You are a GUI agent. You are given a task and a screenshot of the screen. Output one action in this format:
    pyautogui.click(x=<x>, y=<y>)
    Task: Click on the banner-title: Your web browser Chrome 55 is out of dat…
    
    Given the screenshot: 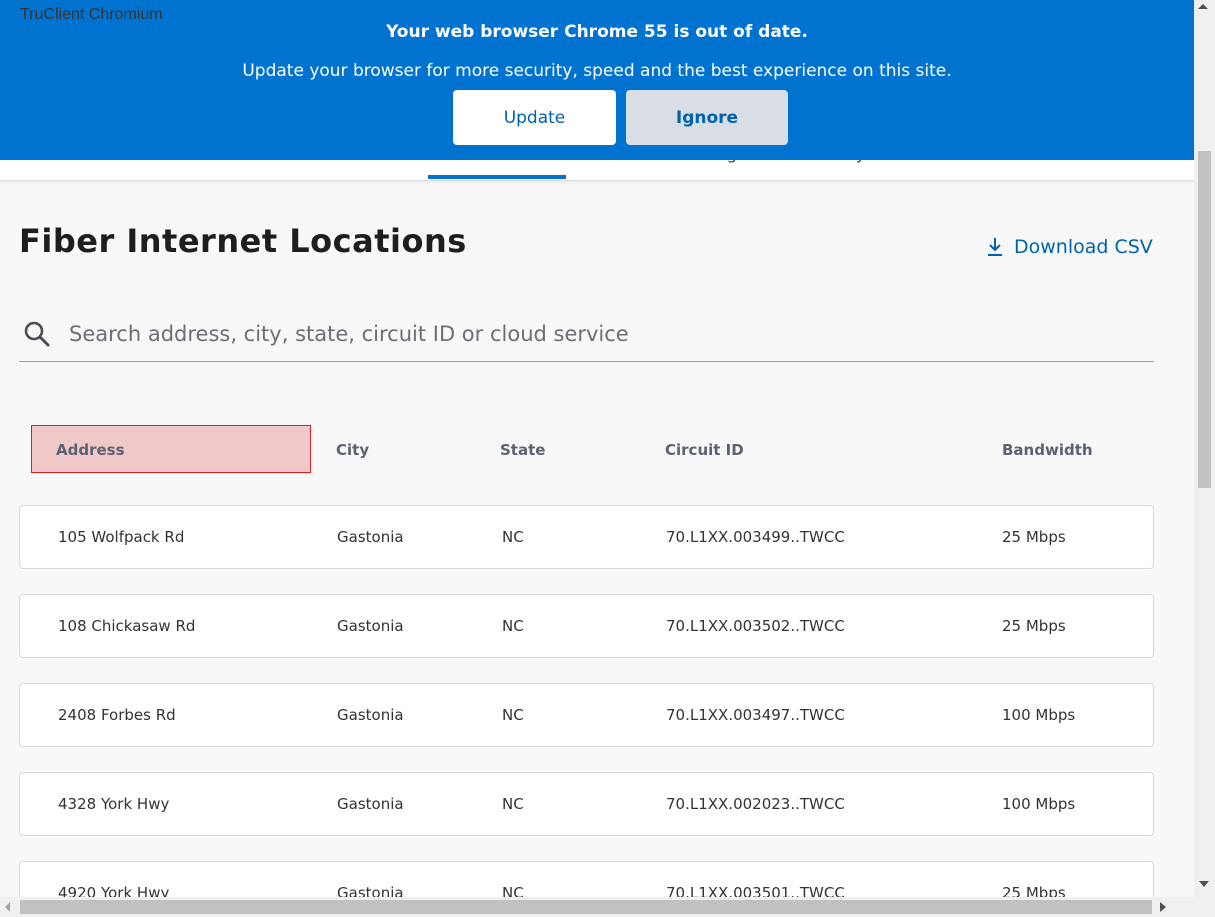 What is the action you would take?
    pyautogui.click(x=597, y=32)
    